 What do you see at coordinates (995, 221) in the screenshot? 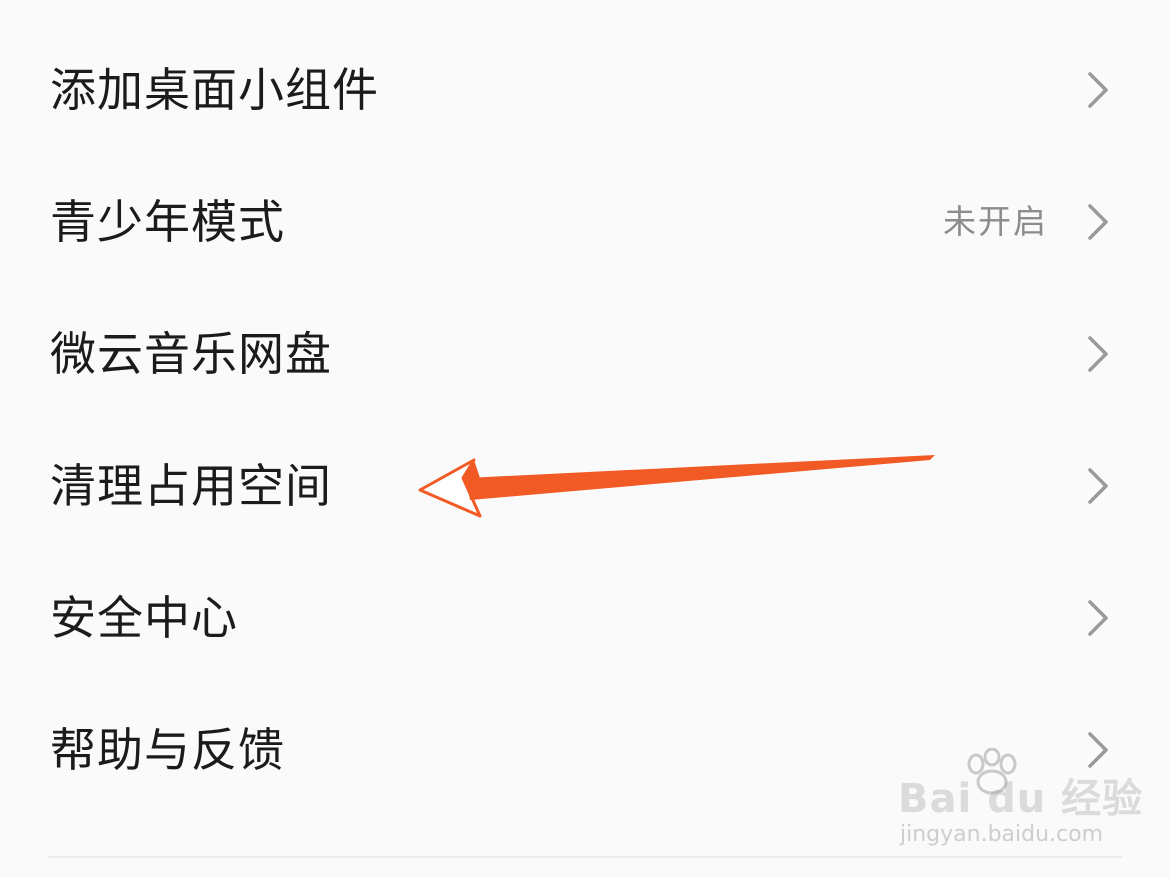
I see `teen-mode-status: 未开启` at bounding box center [995, 221].